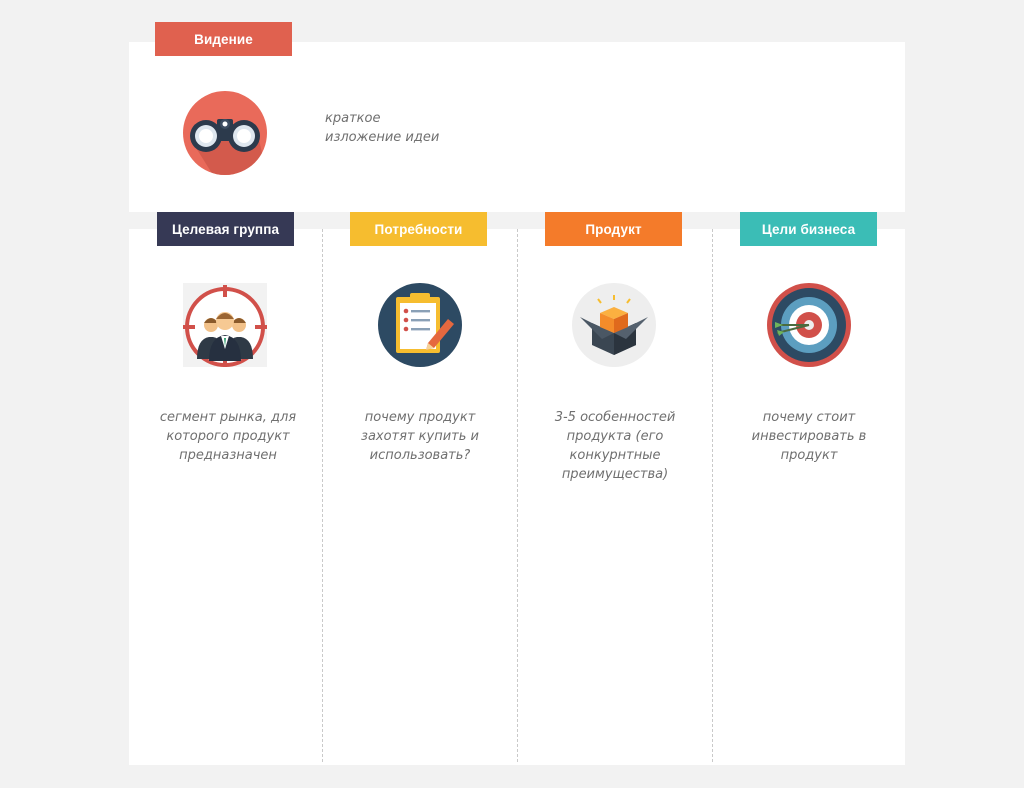 This screenshot has width=1024, height=788. What do you see at coordinates (382, 137) in the screenshot?
I see `vision-description-line: изложение идеи` at bounding box center [382, 137].